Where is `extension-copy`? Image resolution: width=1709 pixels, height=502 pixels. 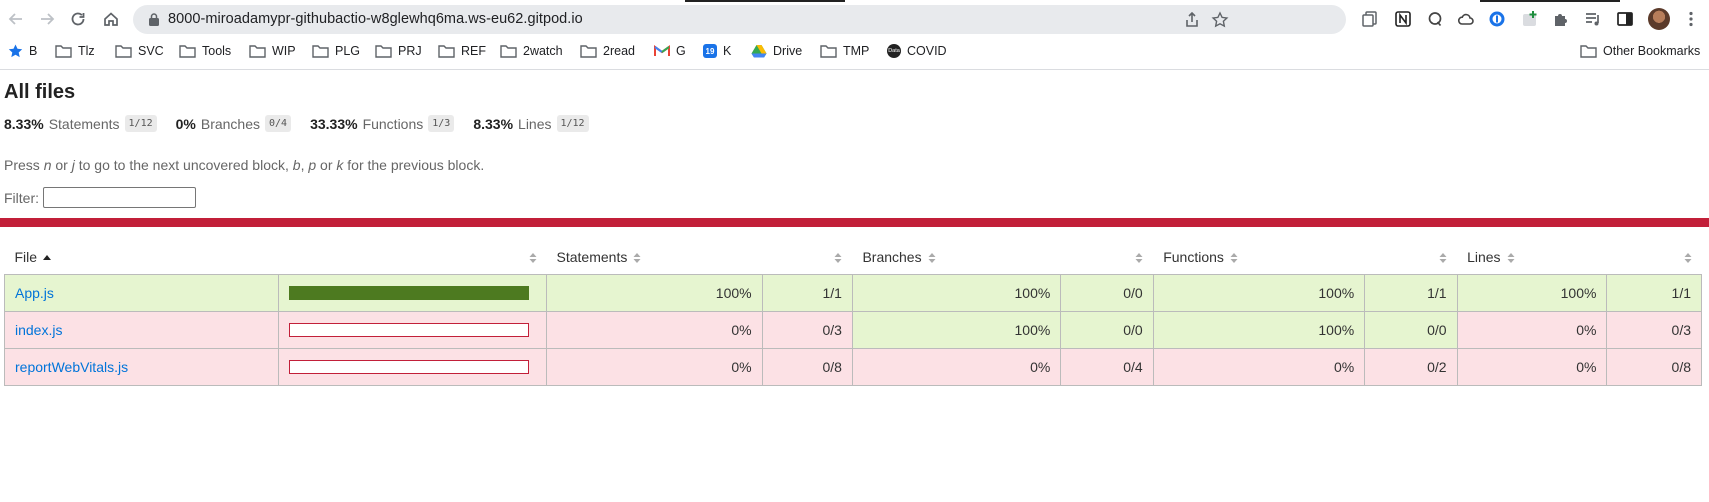 extension-copy is located at coordinates (1369, 18).